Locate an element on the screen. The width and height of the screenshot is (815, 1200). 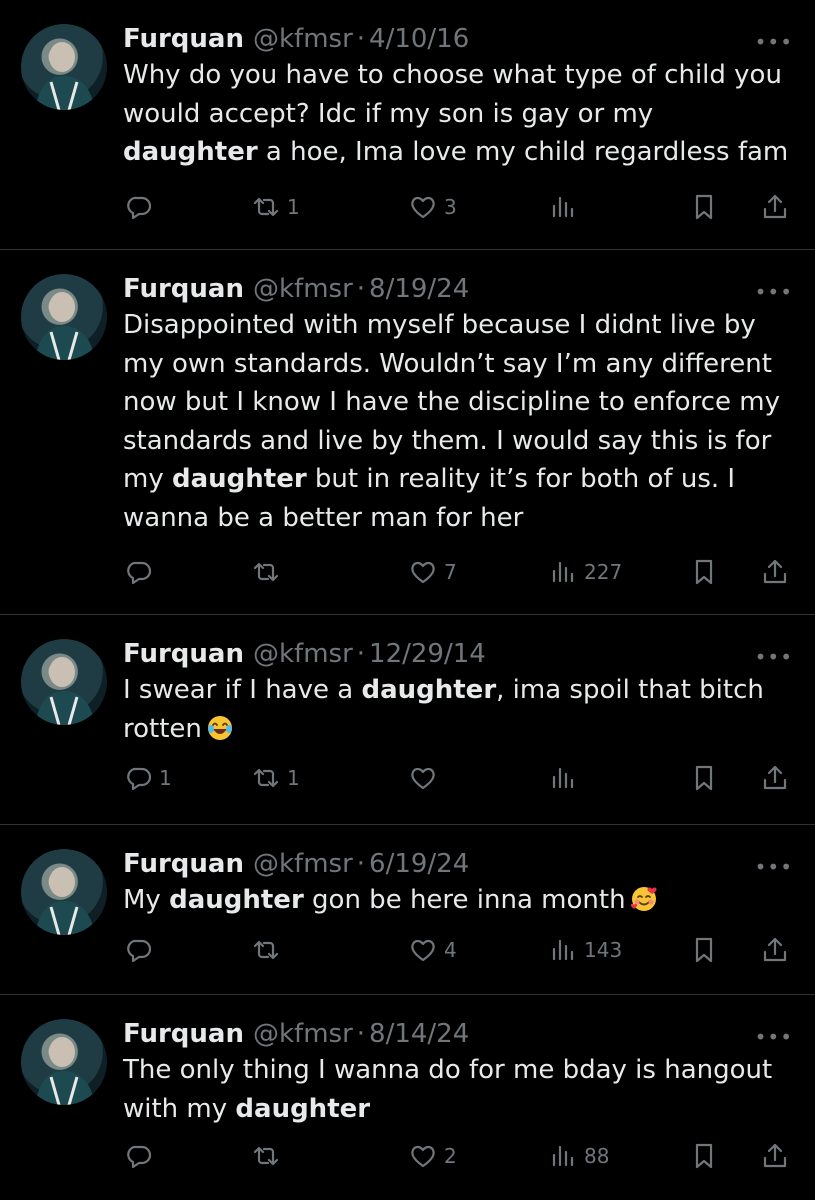
like-button: 3 is located at coordinates (432, 207).